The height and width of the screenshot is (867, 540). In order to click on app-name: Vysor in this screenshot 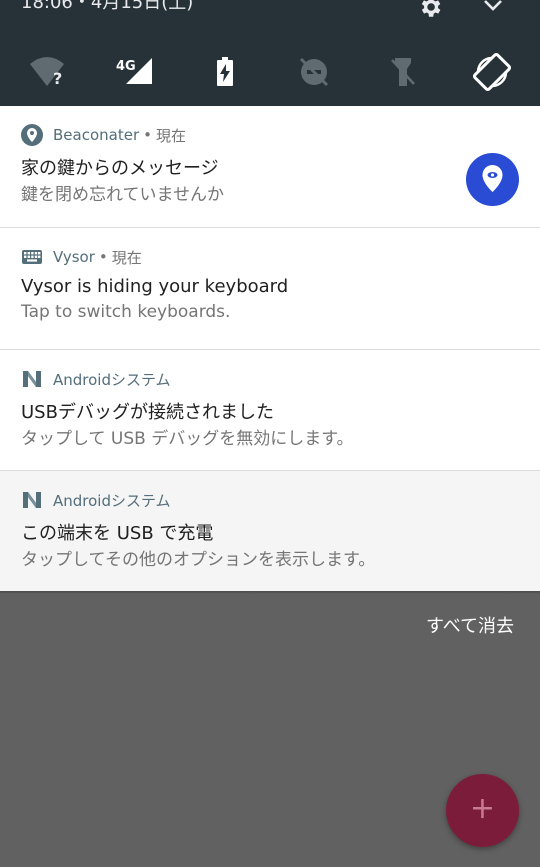, I will do `click(74, 257)`.